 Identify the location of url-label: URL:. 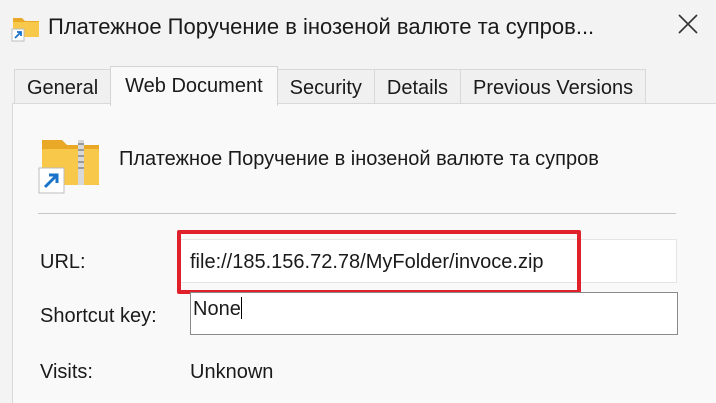
(63, 262).